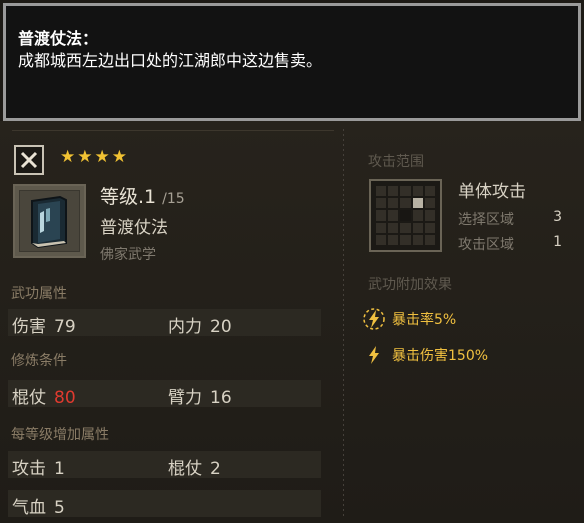 This screenshot has height=523, width=584. Describe the element at coordinates (409, 319) in the screenshot. I see `effect-crit-rate: 暴击率5%` at that location.